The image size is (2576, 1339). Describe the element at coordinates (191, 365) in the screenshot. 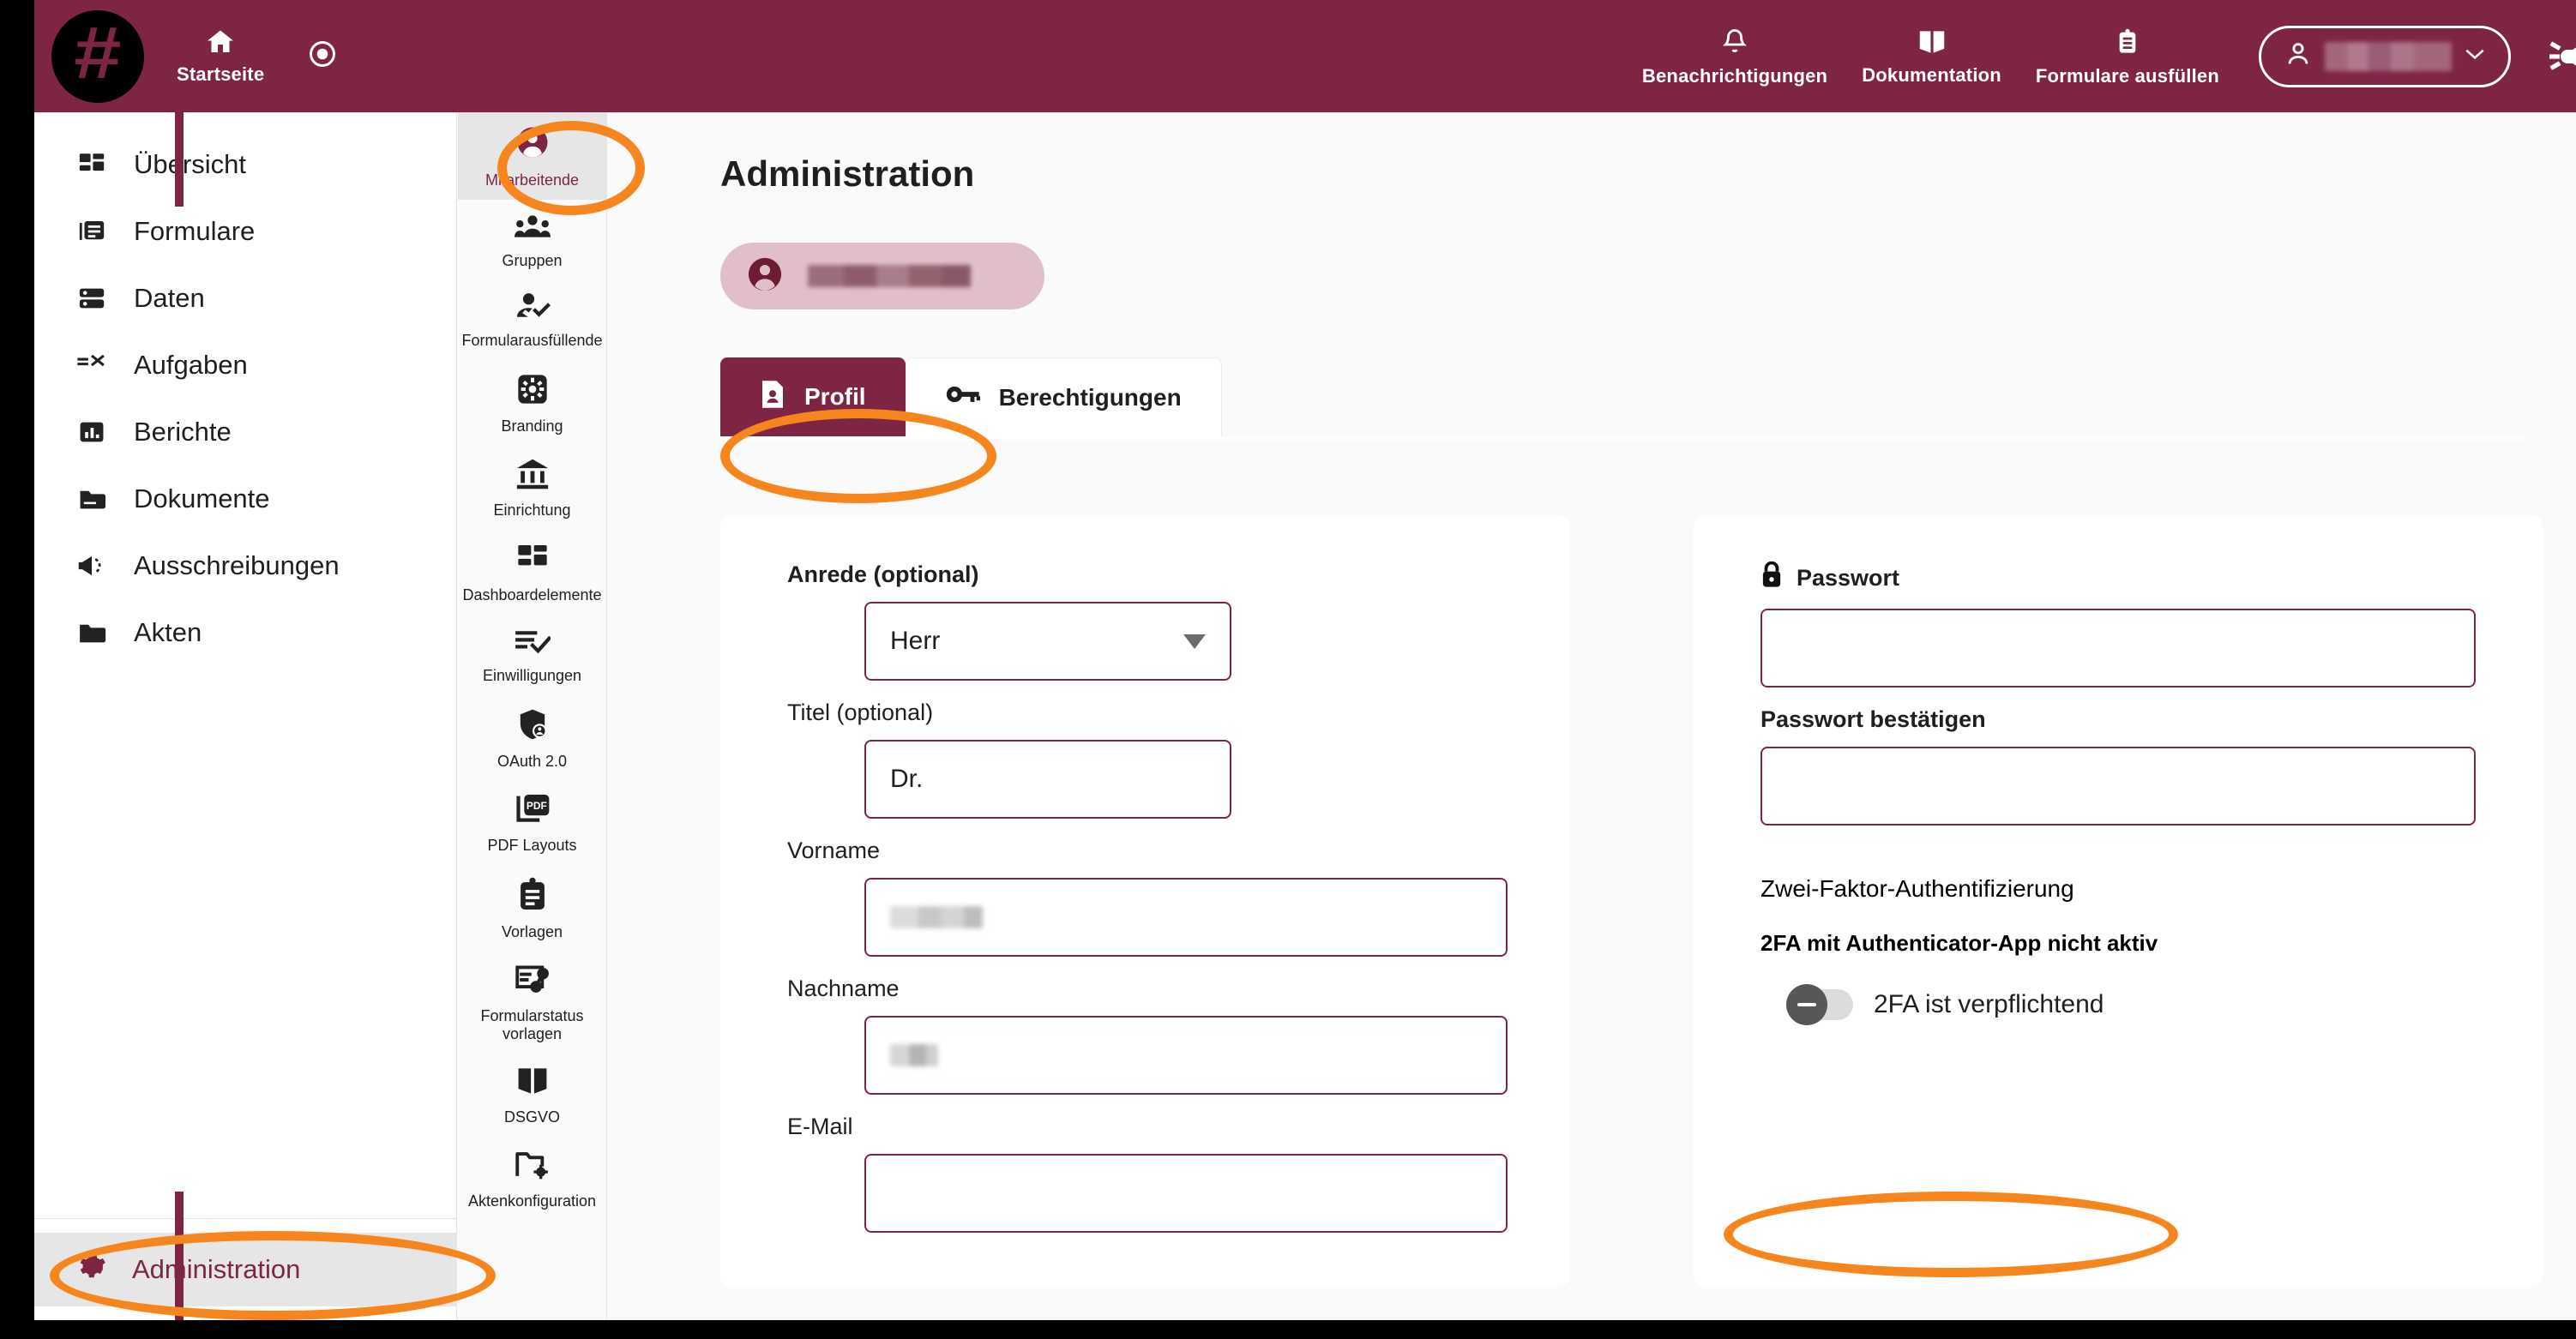

I see `sidebar-item-label: Aufgaben` at that location.